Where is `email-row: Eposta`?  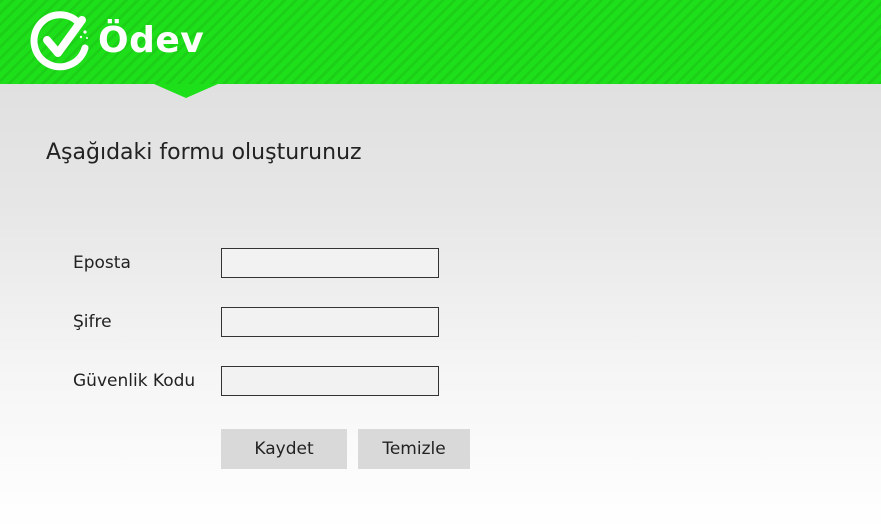 email-row: Eposta is located at coordinates (256, 263).